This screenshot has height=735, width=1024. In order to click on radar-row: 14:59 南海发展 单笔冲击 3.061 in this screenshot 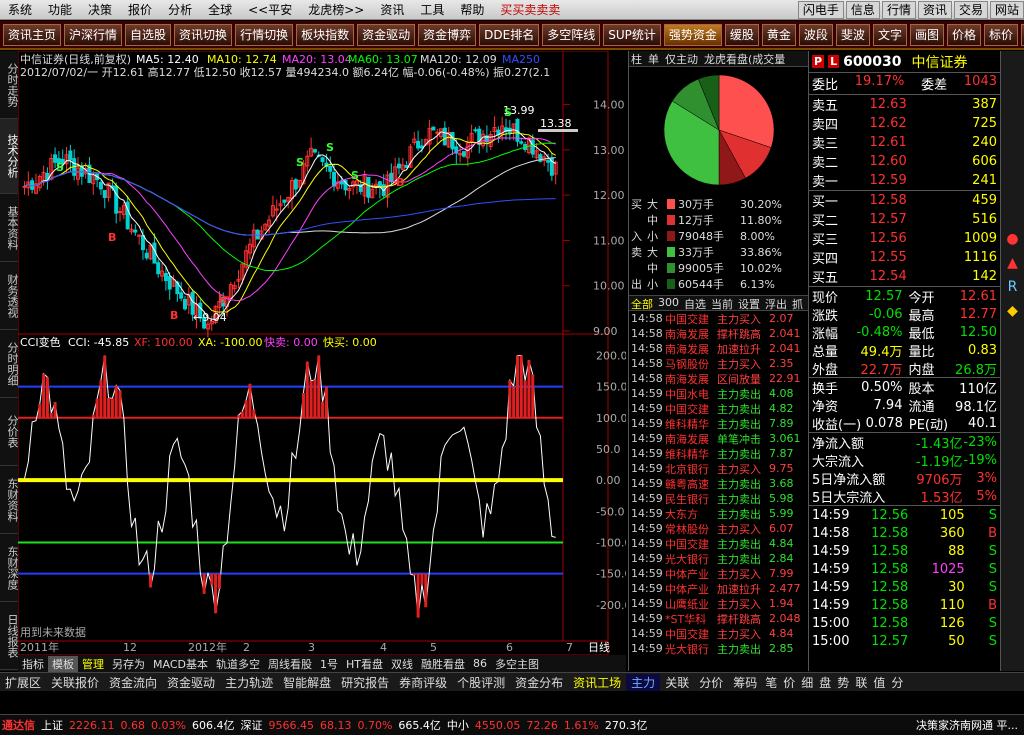, I will do `click(718, 438)`.